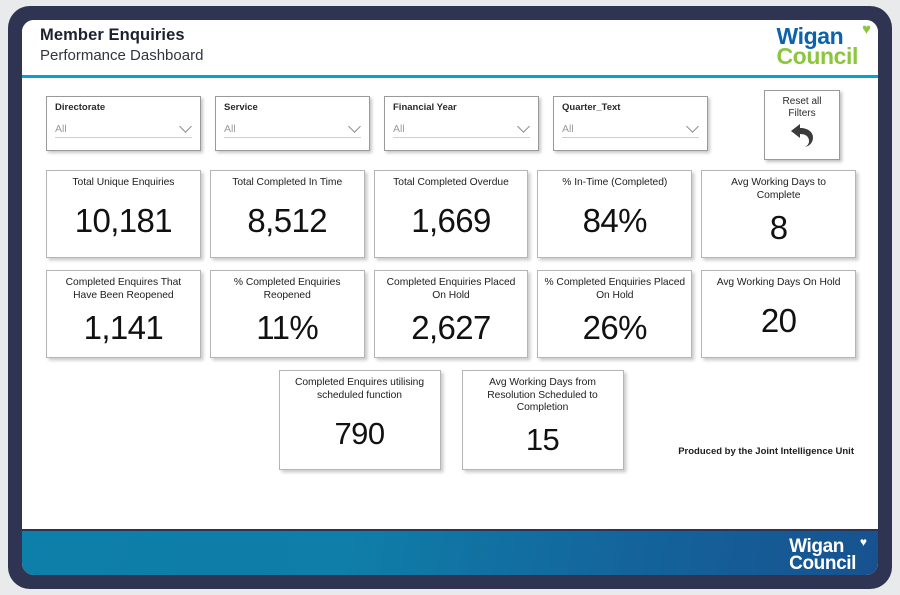  I want to click on kpi-label: Avg Working Days to Complete, so click(778, 189).